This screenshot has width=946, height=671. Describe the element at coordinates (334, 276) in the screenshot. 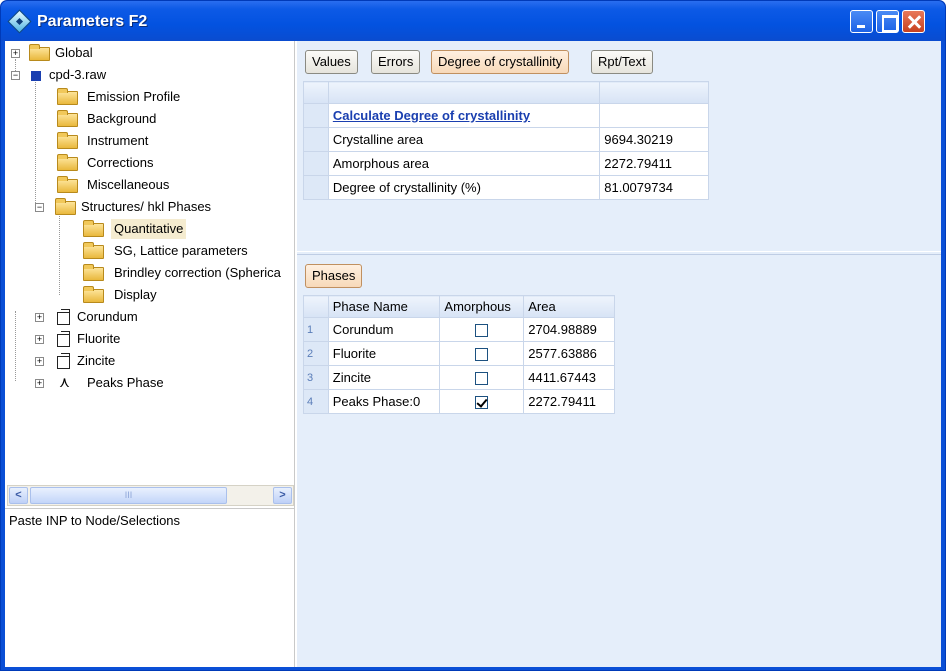

I see `phases-button: Phases` at that location.